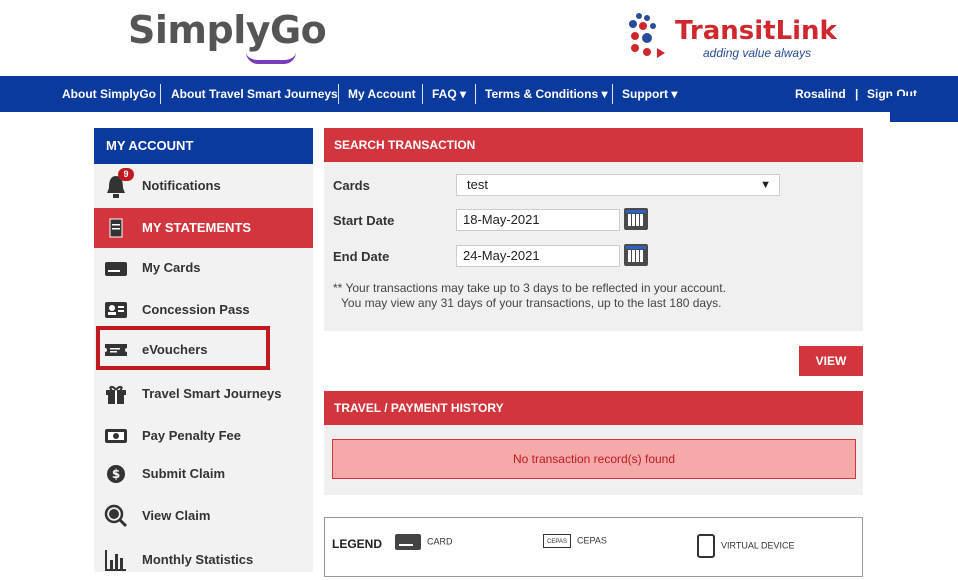 This screenshot has height=580, width=958. What do you see at coordinates (706, 546) in the screenshot?
I see `phone-device-icon` at bounding box center [706, 546].